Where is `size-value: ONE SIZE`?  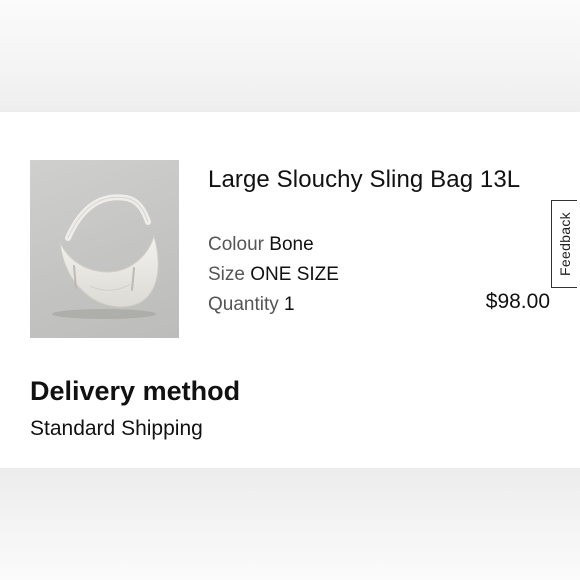
size-value: ONE SIZE is located at coordinates (294, 274).